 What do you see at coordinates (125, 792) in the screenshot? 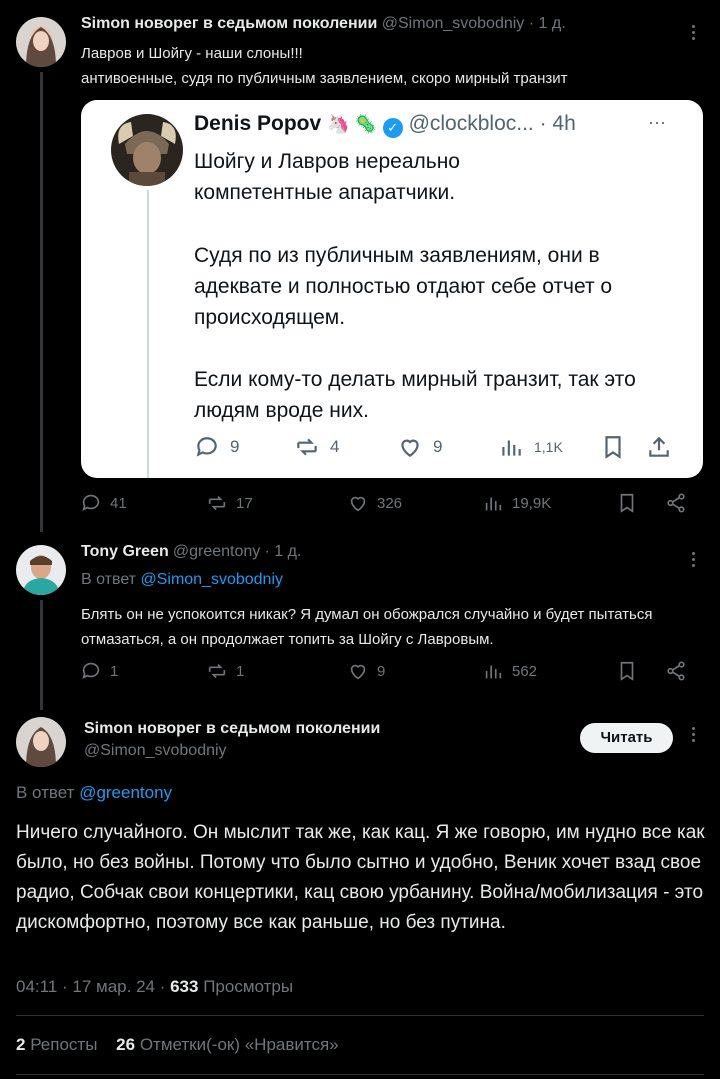
I see `mention-link: @greentony` at bounding box center [125, 792].